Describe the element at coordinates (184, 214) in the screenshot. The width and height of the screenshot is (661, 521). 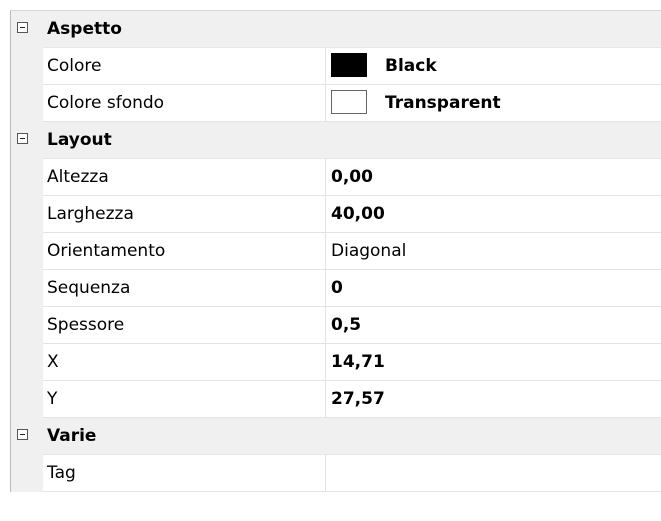
I see `property-name: Larghezza` at that location.